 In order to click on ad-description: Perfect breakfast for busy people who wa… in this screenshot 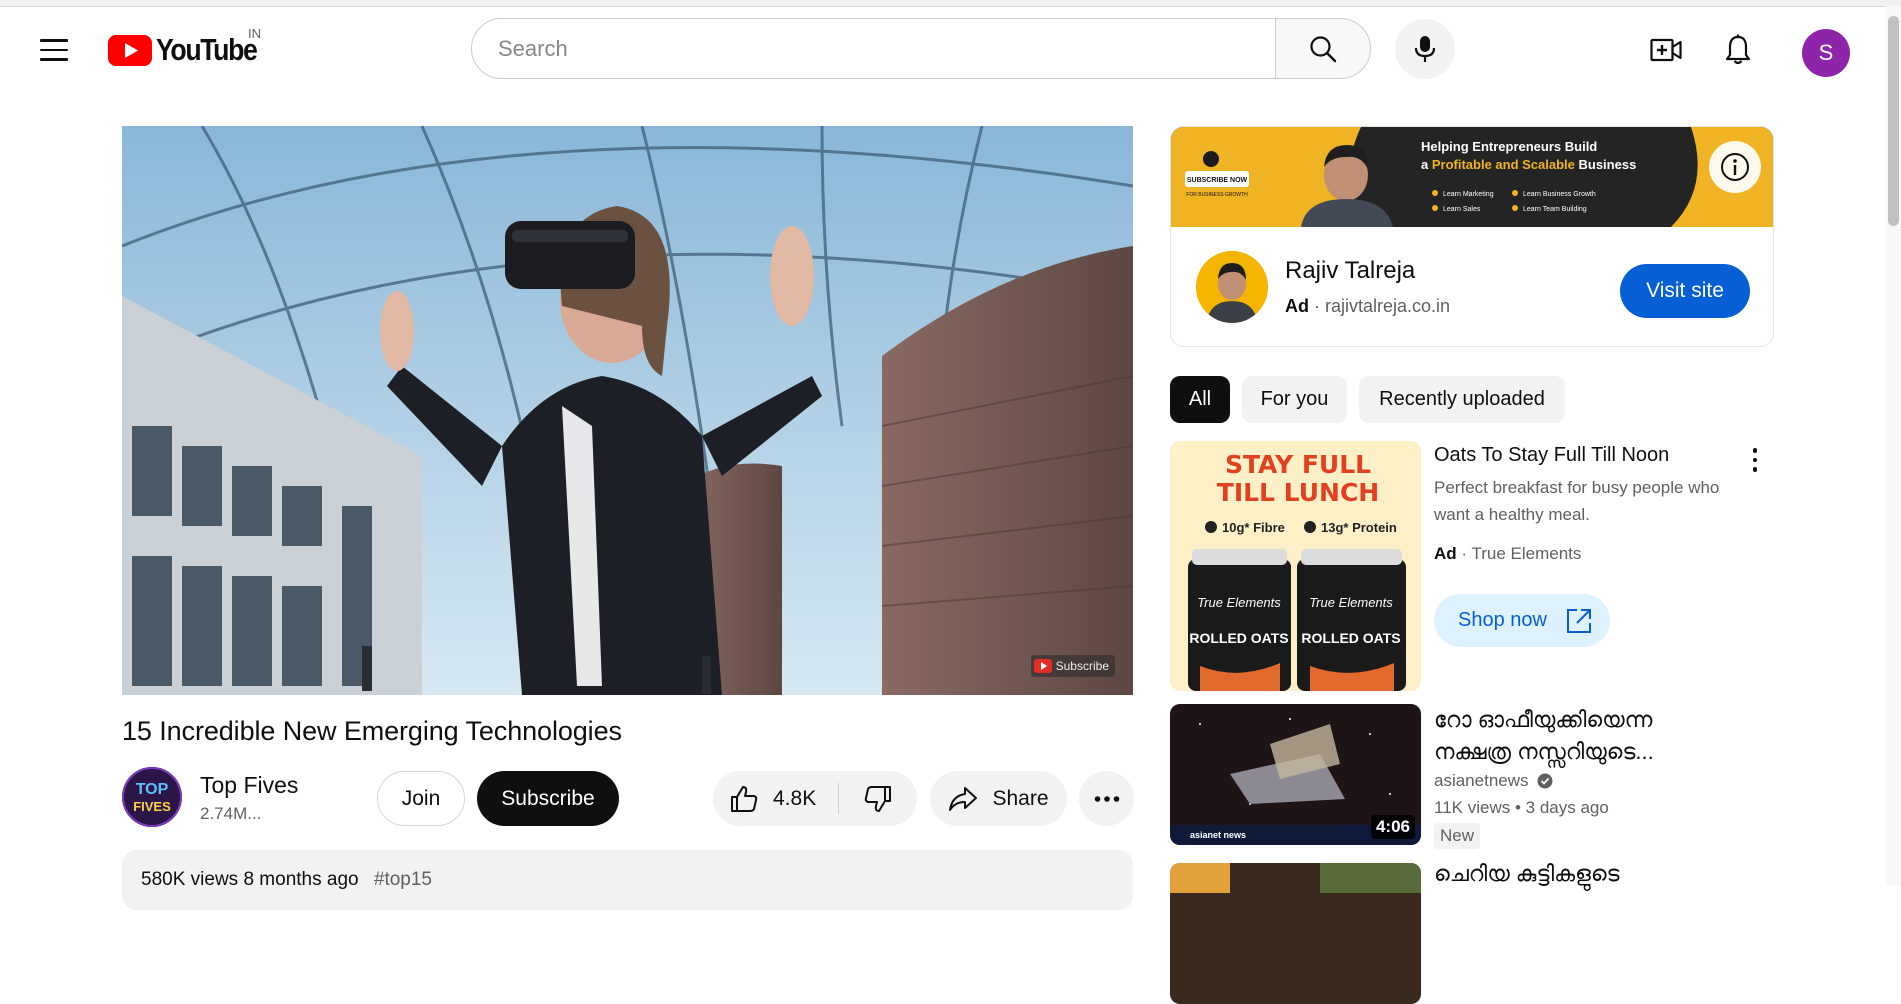, I will do `click(1577, 501)`.